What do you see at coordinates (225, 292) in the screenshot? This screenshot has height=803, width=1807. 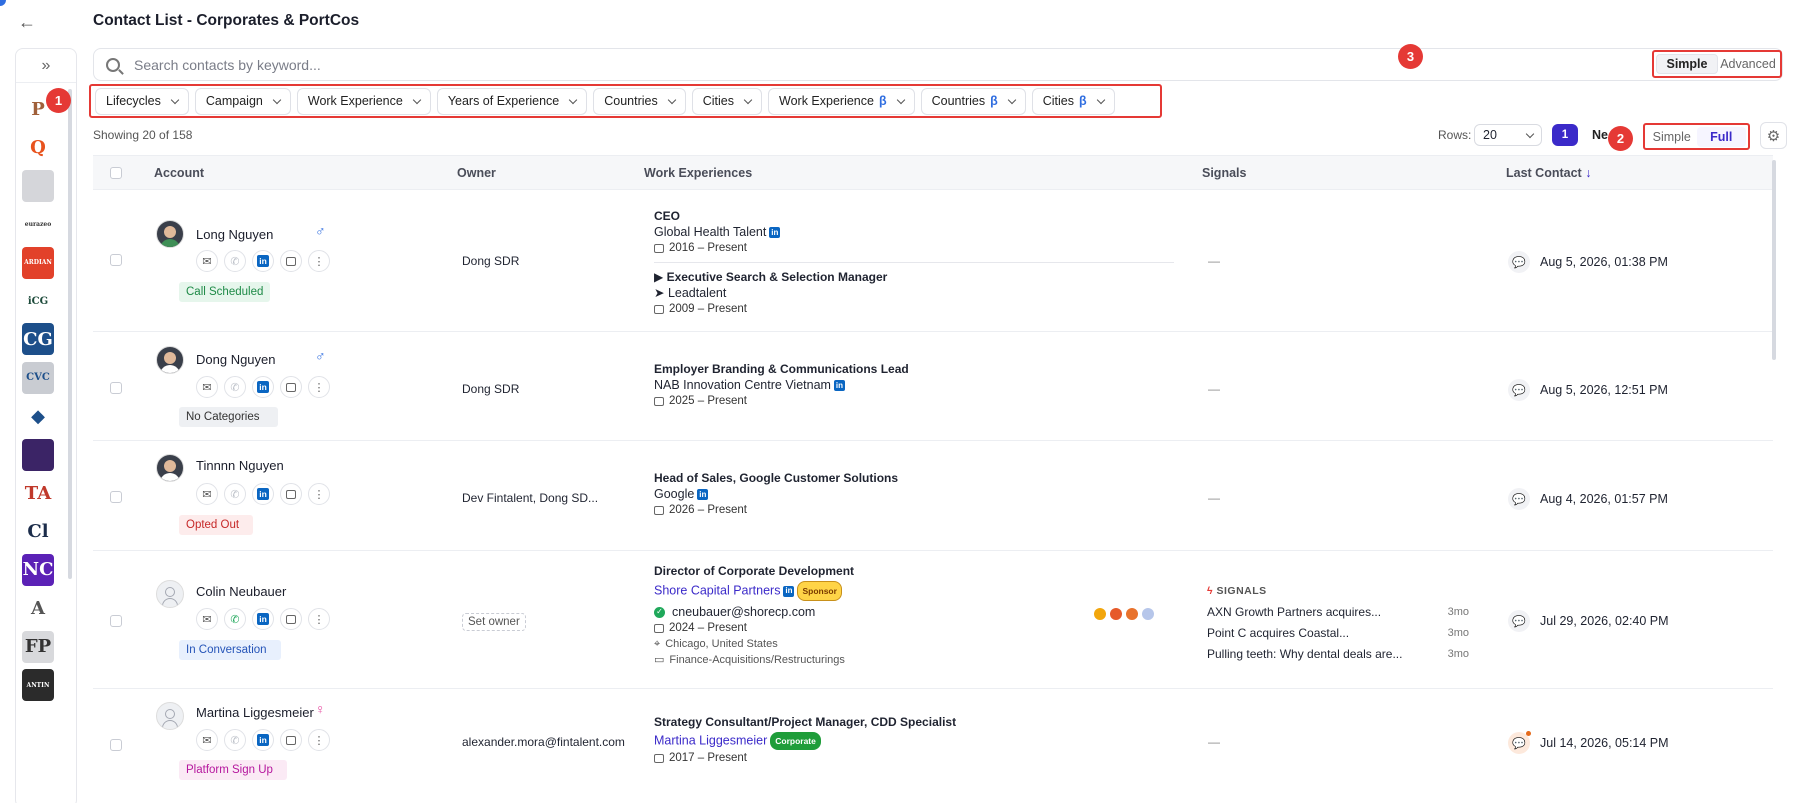 I see `lifecycle-tag: Call Scheduled` at bounding box center [225, 292].